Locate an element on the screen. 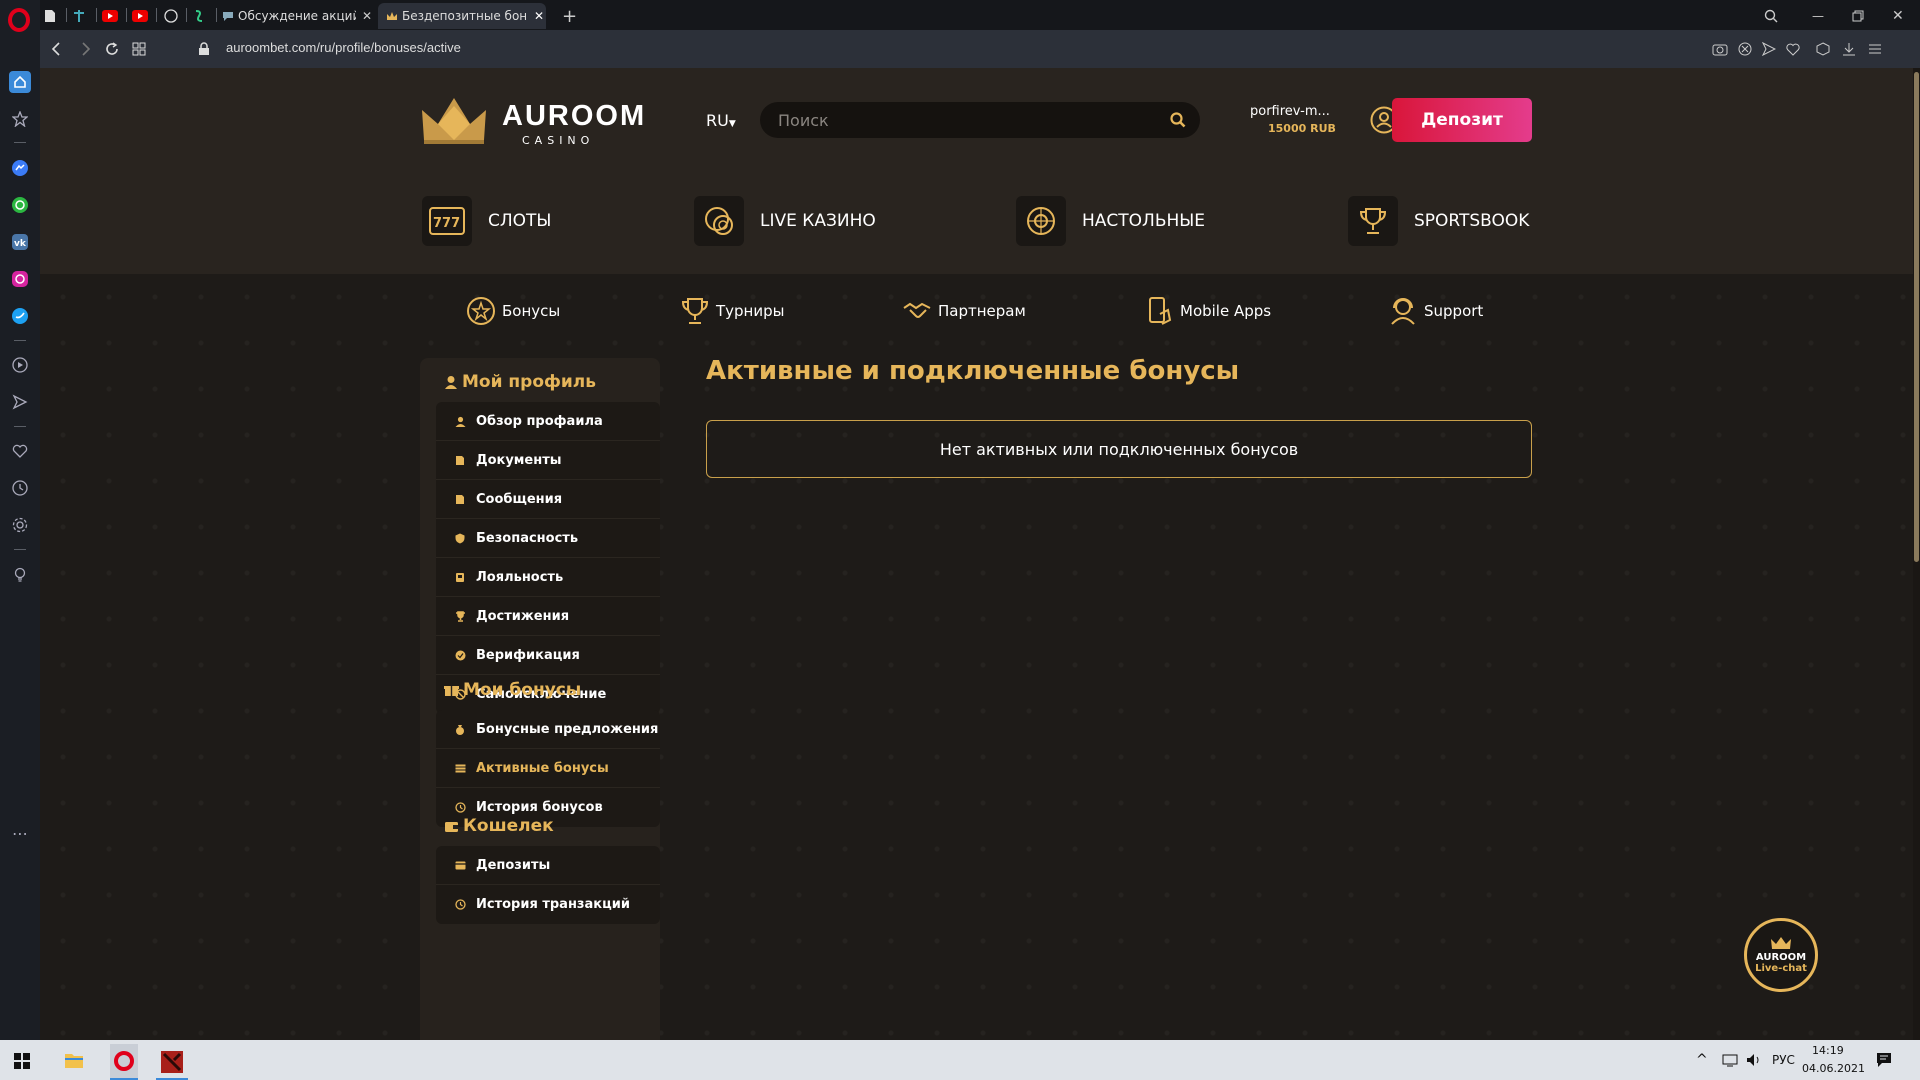 The width and height of the screenshot is (1920, 1080). roulette-icon is located at coordinates (1041, 221).